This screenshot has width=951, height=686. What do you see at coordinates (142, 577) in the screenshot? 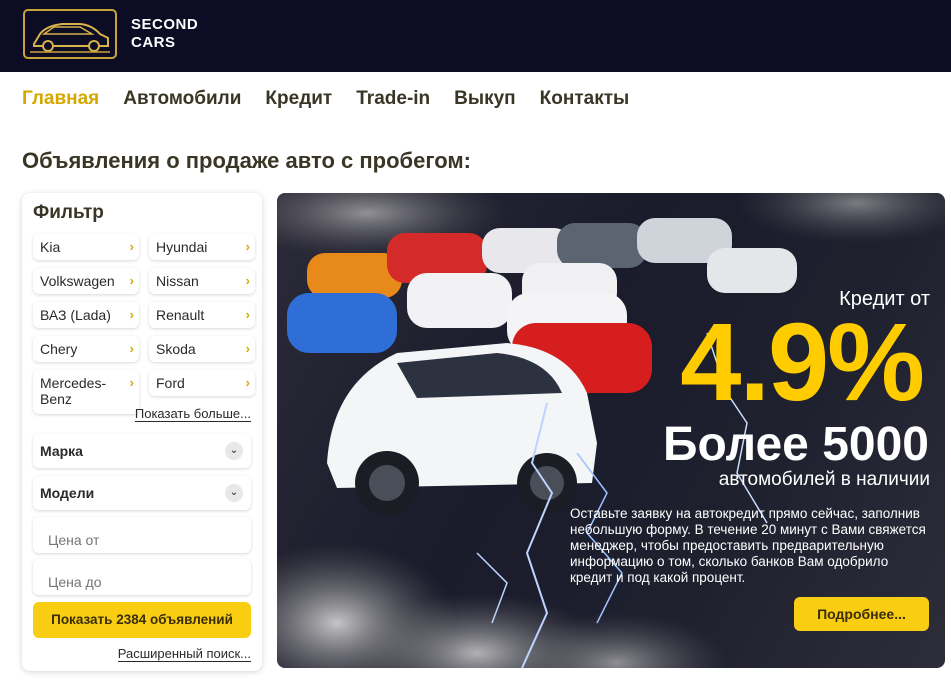
I see `price-to-input` at bounding box center [142, 577].